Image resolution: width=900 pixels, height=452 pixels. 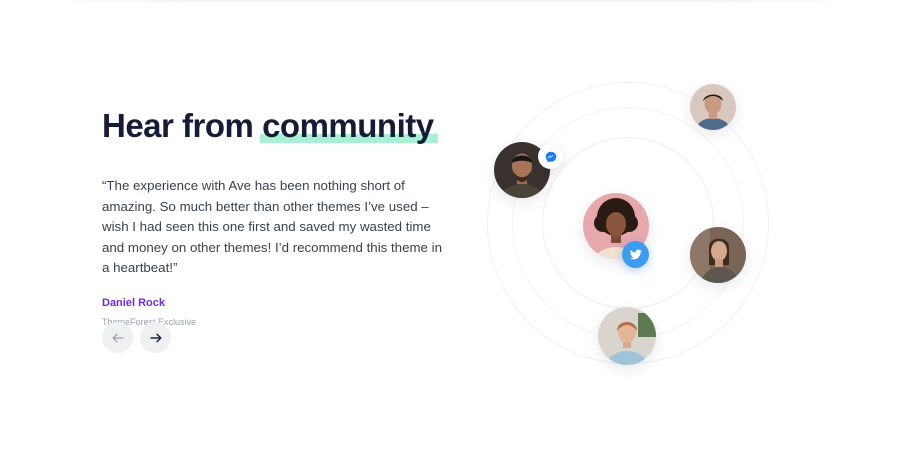 I want to click on heading-prefix: Hear from, so click(x=178, y=125).